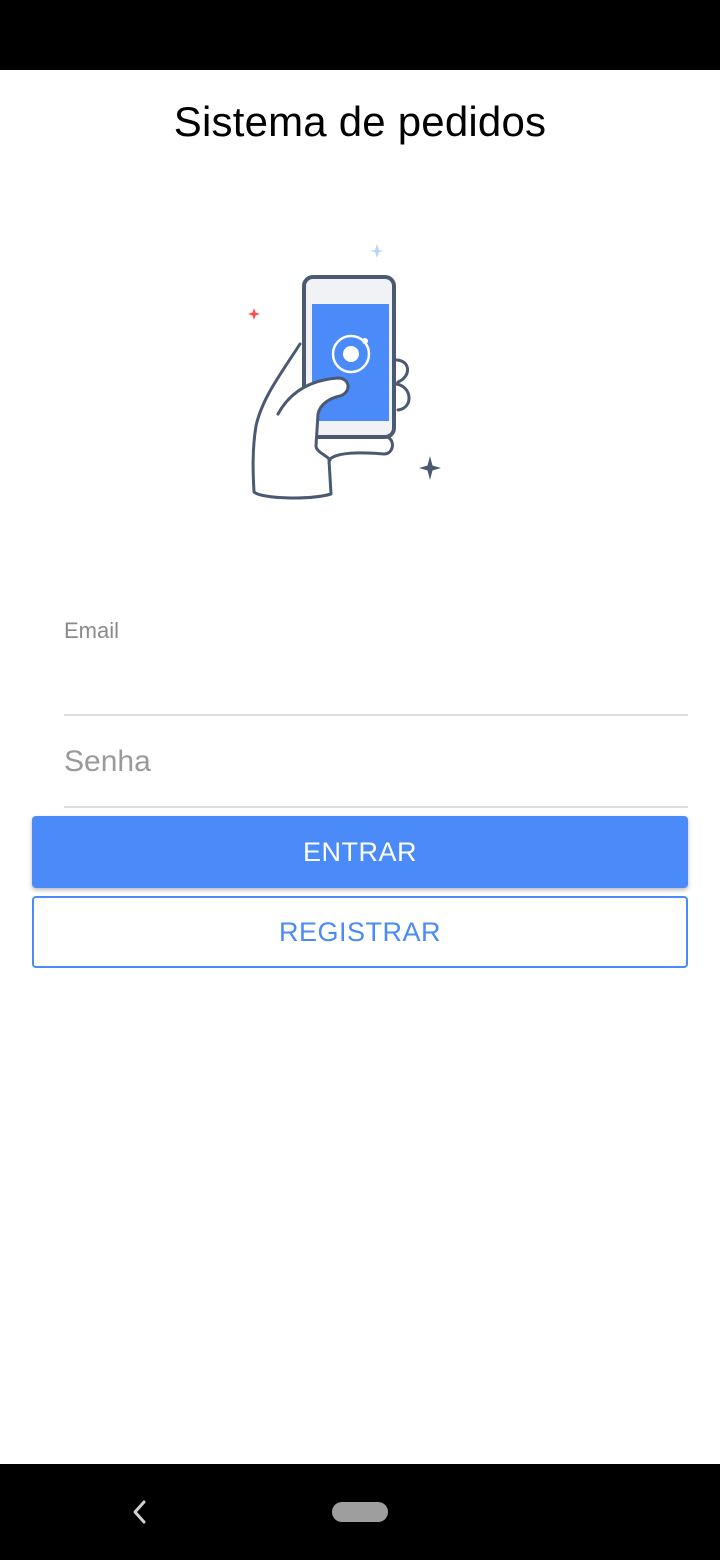  I want to click on email-input, so click(376, 681).